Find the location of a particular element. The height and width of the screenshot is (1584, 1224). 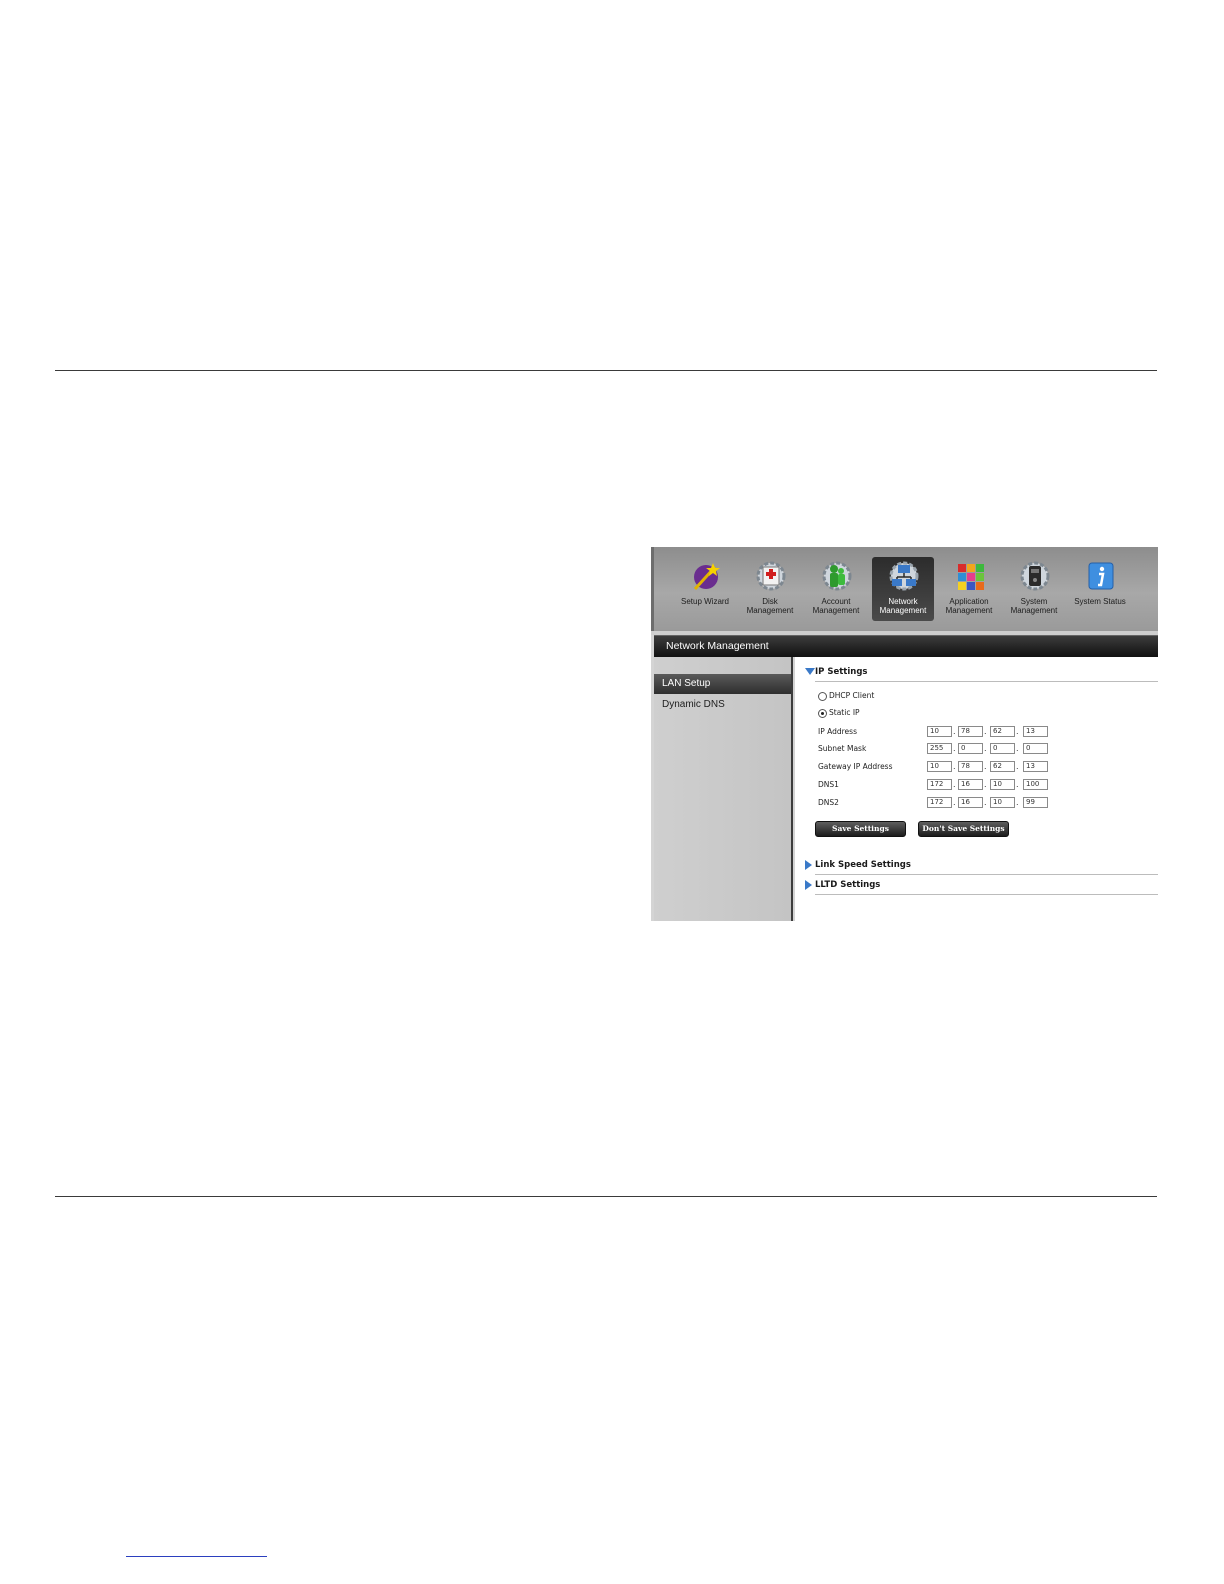

save-settings-button: Save Settings is located at coordinates (860, 829).